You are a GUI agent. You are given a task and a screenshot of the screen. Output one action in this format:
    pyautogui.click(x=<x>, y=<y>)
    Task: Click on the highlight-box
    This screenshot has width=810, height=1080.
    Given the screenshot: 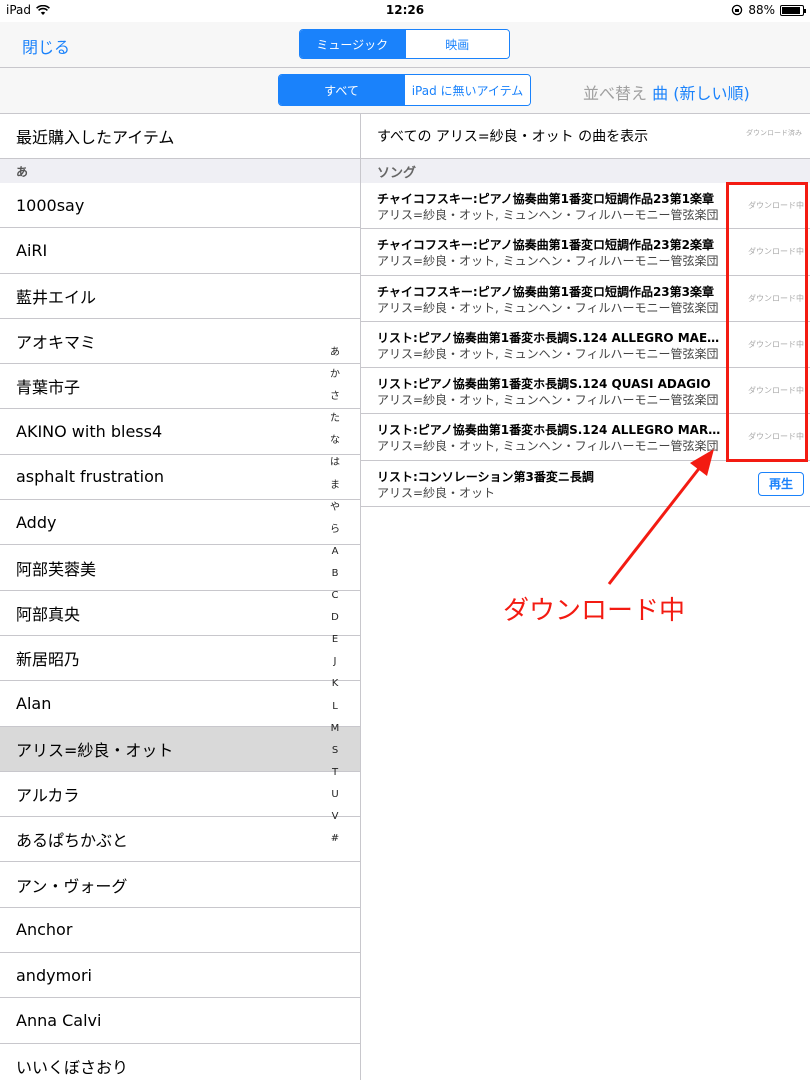 What is the action you would take?
    pyautogui.click(x=767, y=322)
    